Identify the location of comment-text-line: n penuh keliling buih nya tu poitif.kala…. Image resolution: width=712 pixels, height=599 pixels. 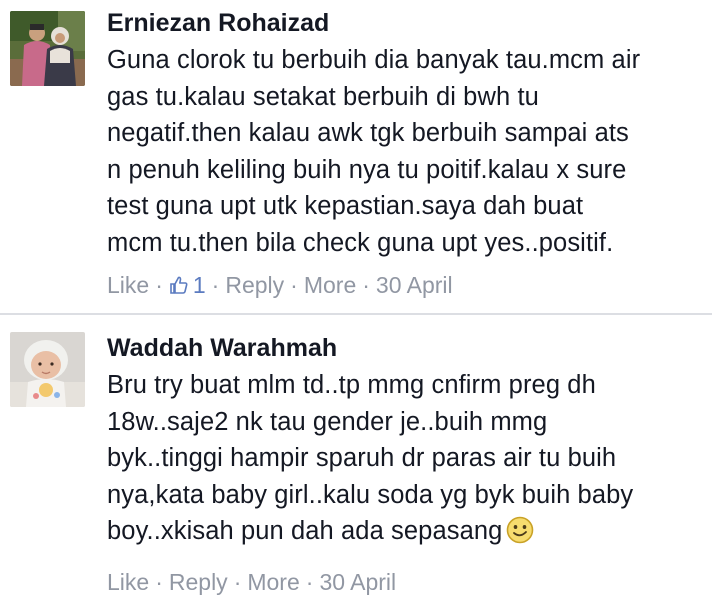
(367, 169).